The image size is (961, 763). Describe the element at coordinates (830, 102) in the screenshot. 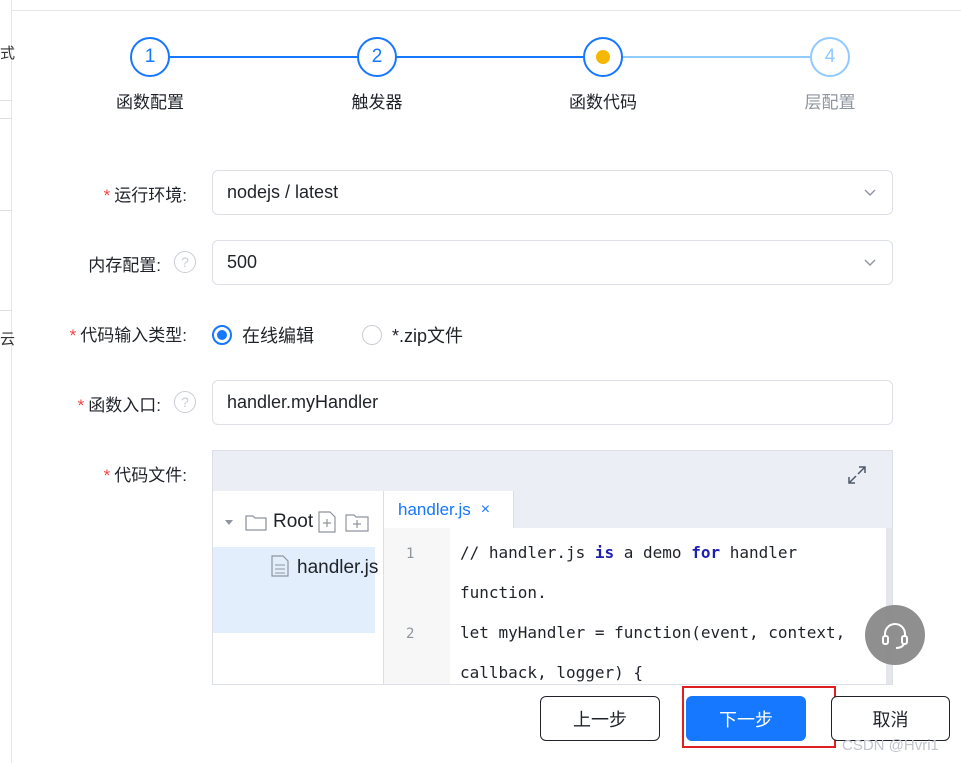

I see `step-4-label: 层配置` at that location.